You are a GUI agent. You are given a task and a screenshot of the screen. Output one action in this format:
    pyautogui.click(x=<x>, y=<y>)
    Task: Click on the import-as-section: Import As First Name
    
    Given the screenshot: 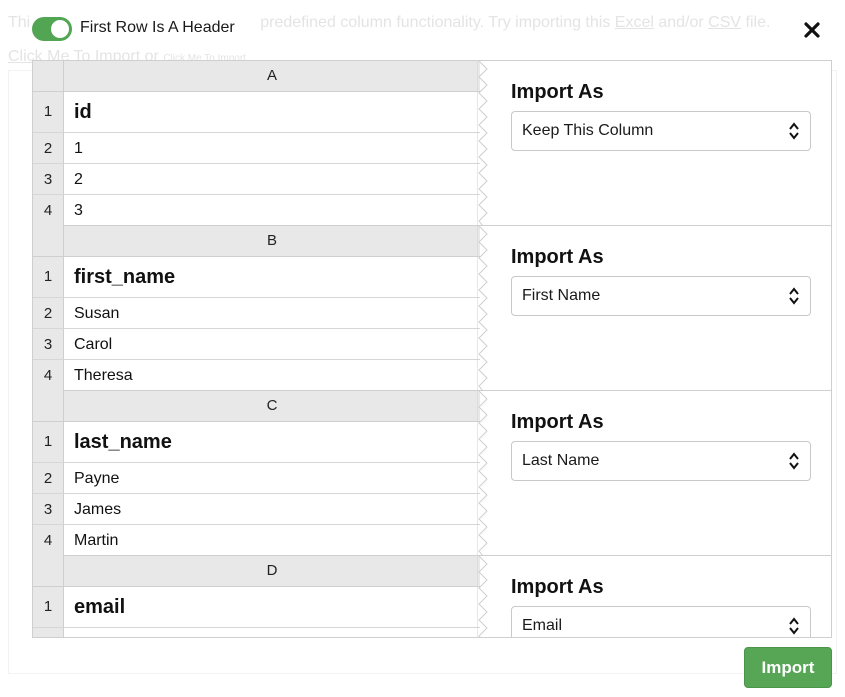 What is the action you would take?
    pyautogui.click(x=671, y=308)
    